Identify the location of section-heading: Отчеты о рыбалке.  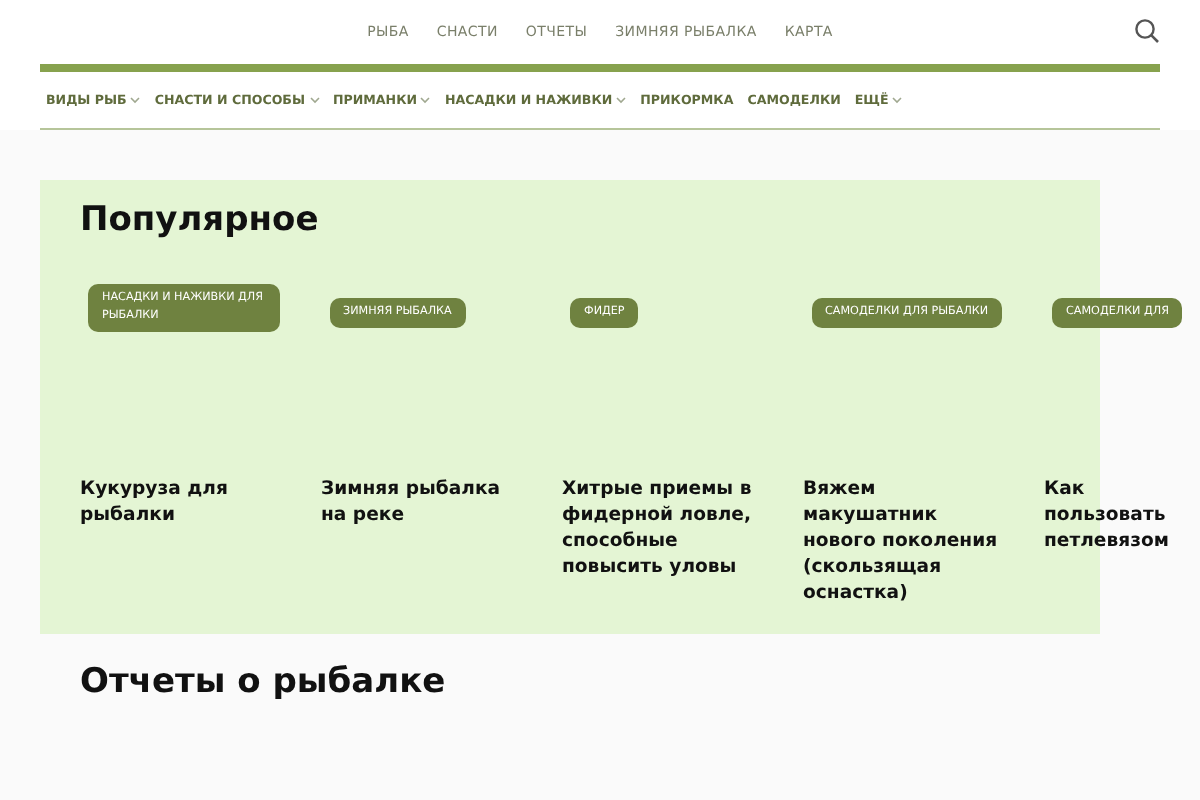
(264, 682).